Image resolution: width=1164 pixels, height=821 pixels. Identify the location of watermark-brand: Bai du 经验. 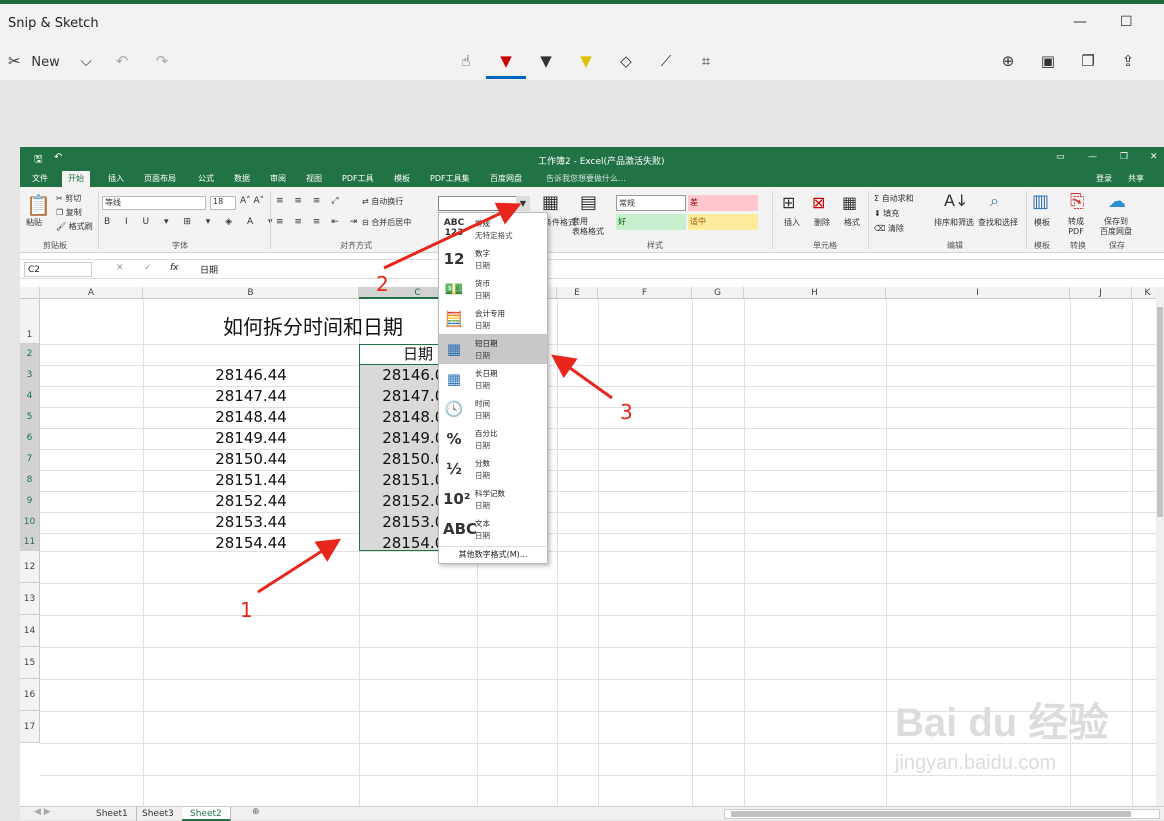
(1002, 723).